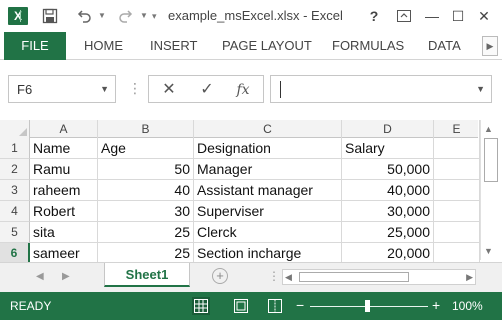 The image size is (502, 320). I want to click on name-box-value: F6, so click(25, 89).